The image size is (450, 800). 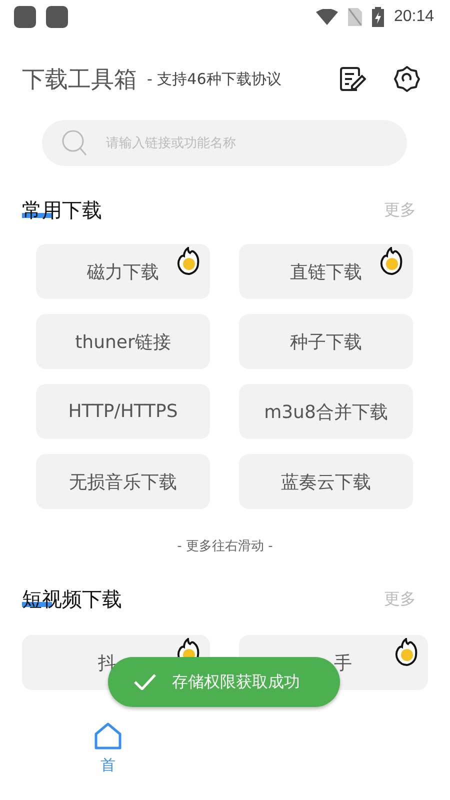 I want to click on no-sim-icon, so click(x=355, y=17).